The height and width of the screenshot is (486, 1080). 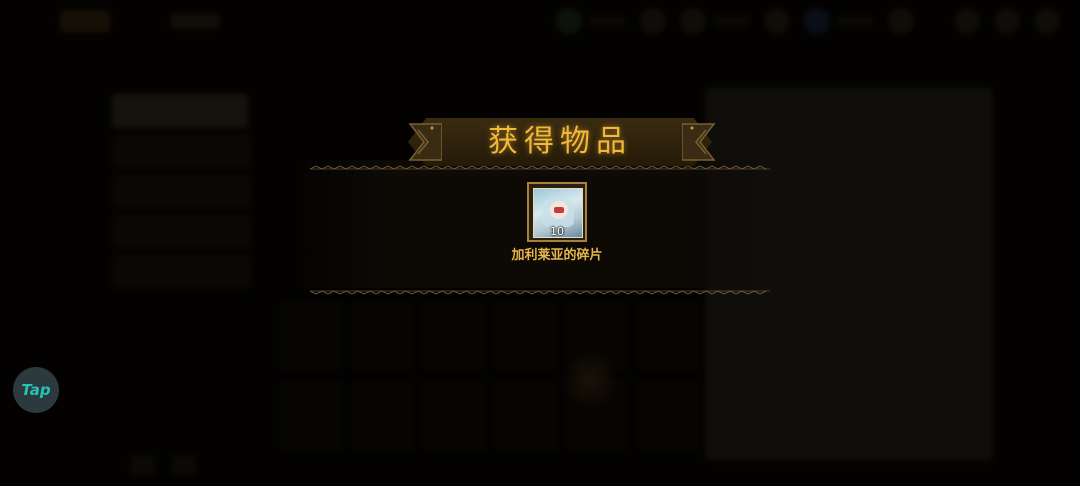 I want to click on ornament-border-bottom, so click(x=539, y=287).